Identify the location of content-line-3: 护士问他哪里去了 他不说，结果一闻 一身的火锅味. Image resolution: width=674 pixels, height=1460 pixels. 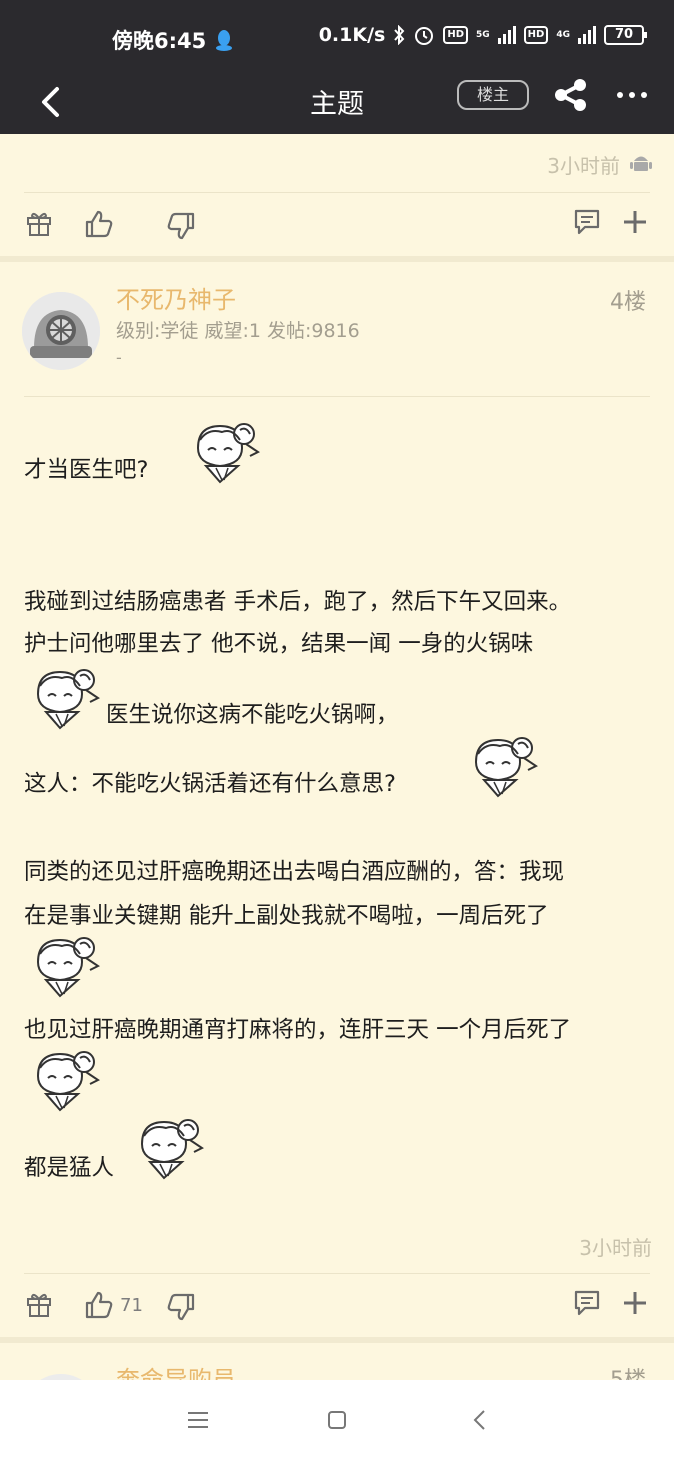
(279, 644).